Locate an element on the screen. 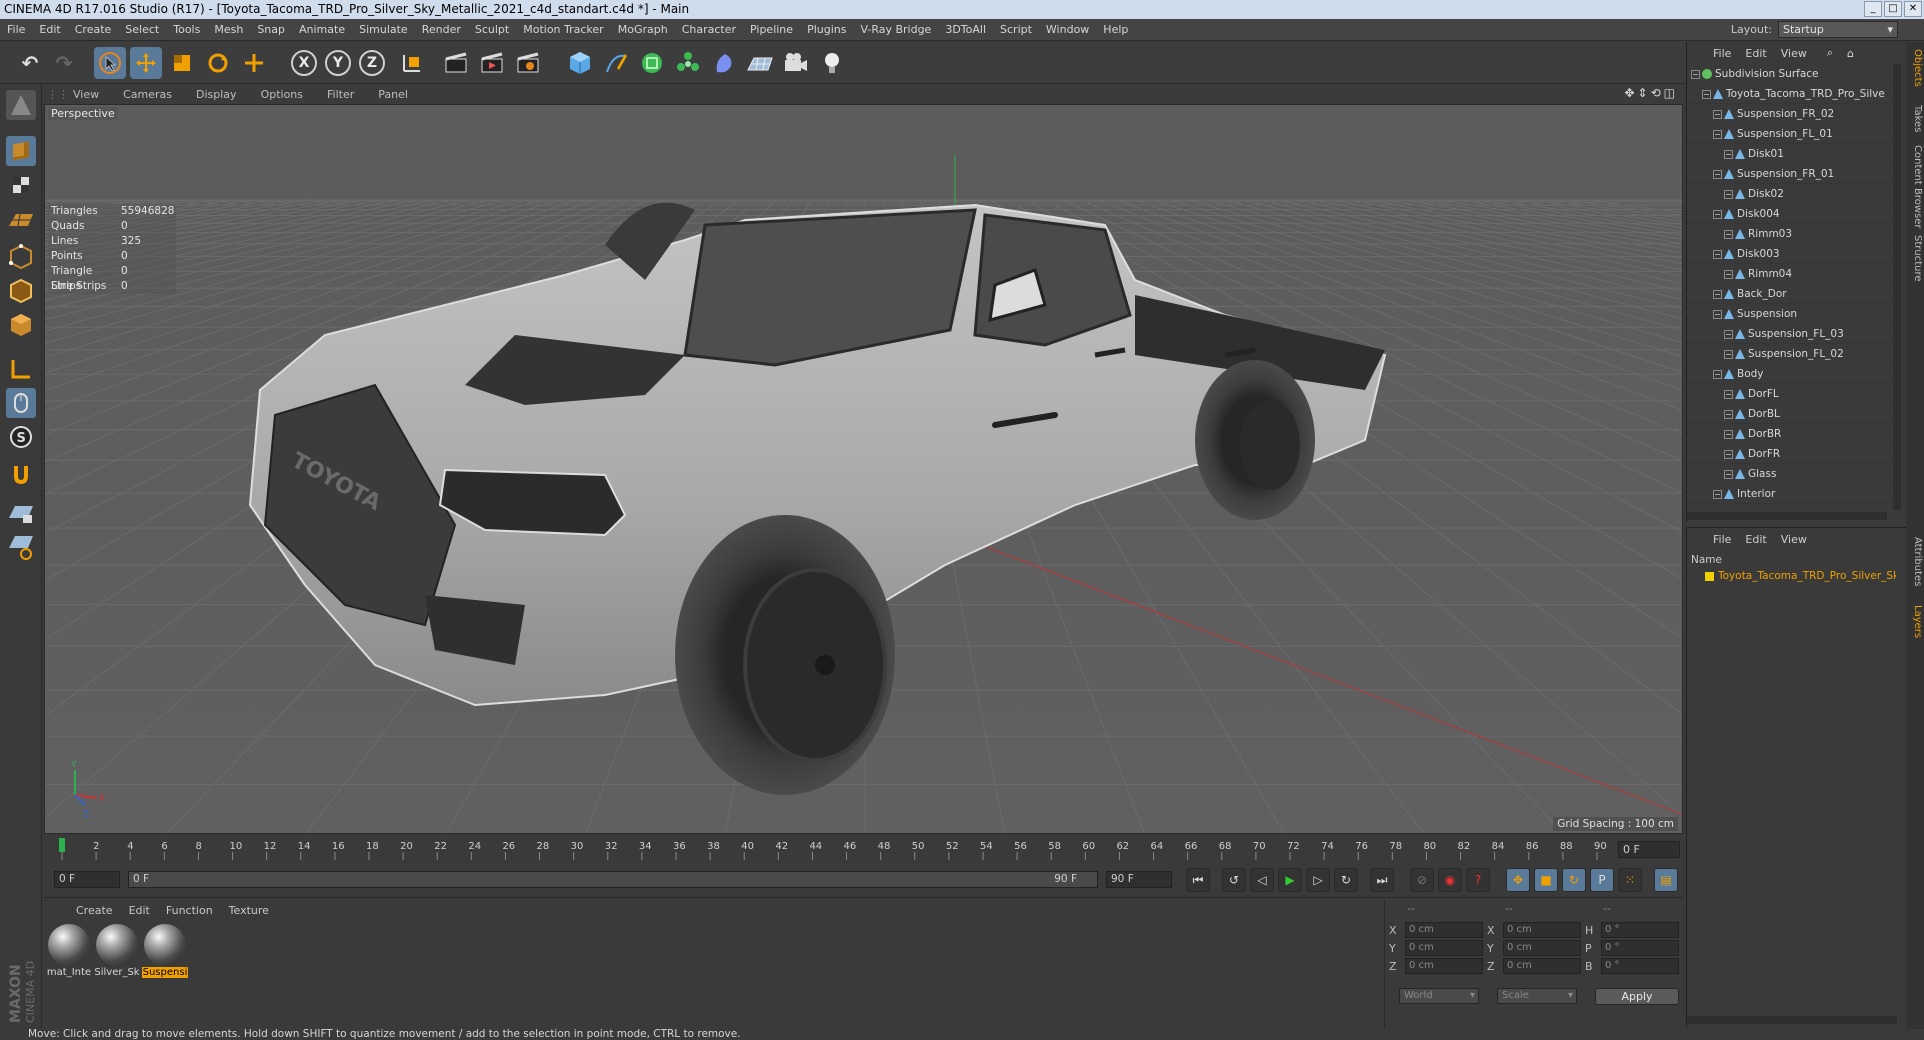 The image size is (1924, 1040). menu-simulate: Simulate is located at coordinates (383, 29).